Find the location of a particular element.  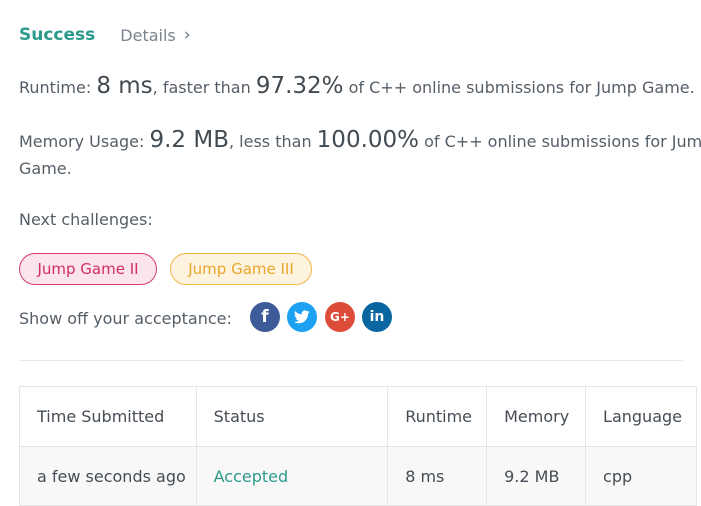

header-time-submitted: Time Submitted is located at coordinates (108, 416).